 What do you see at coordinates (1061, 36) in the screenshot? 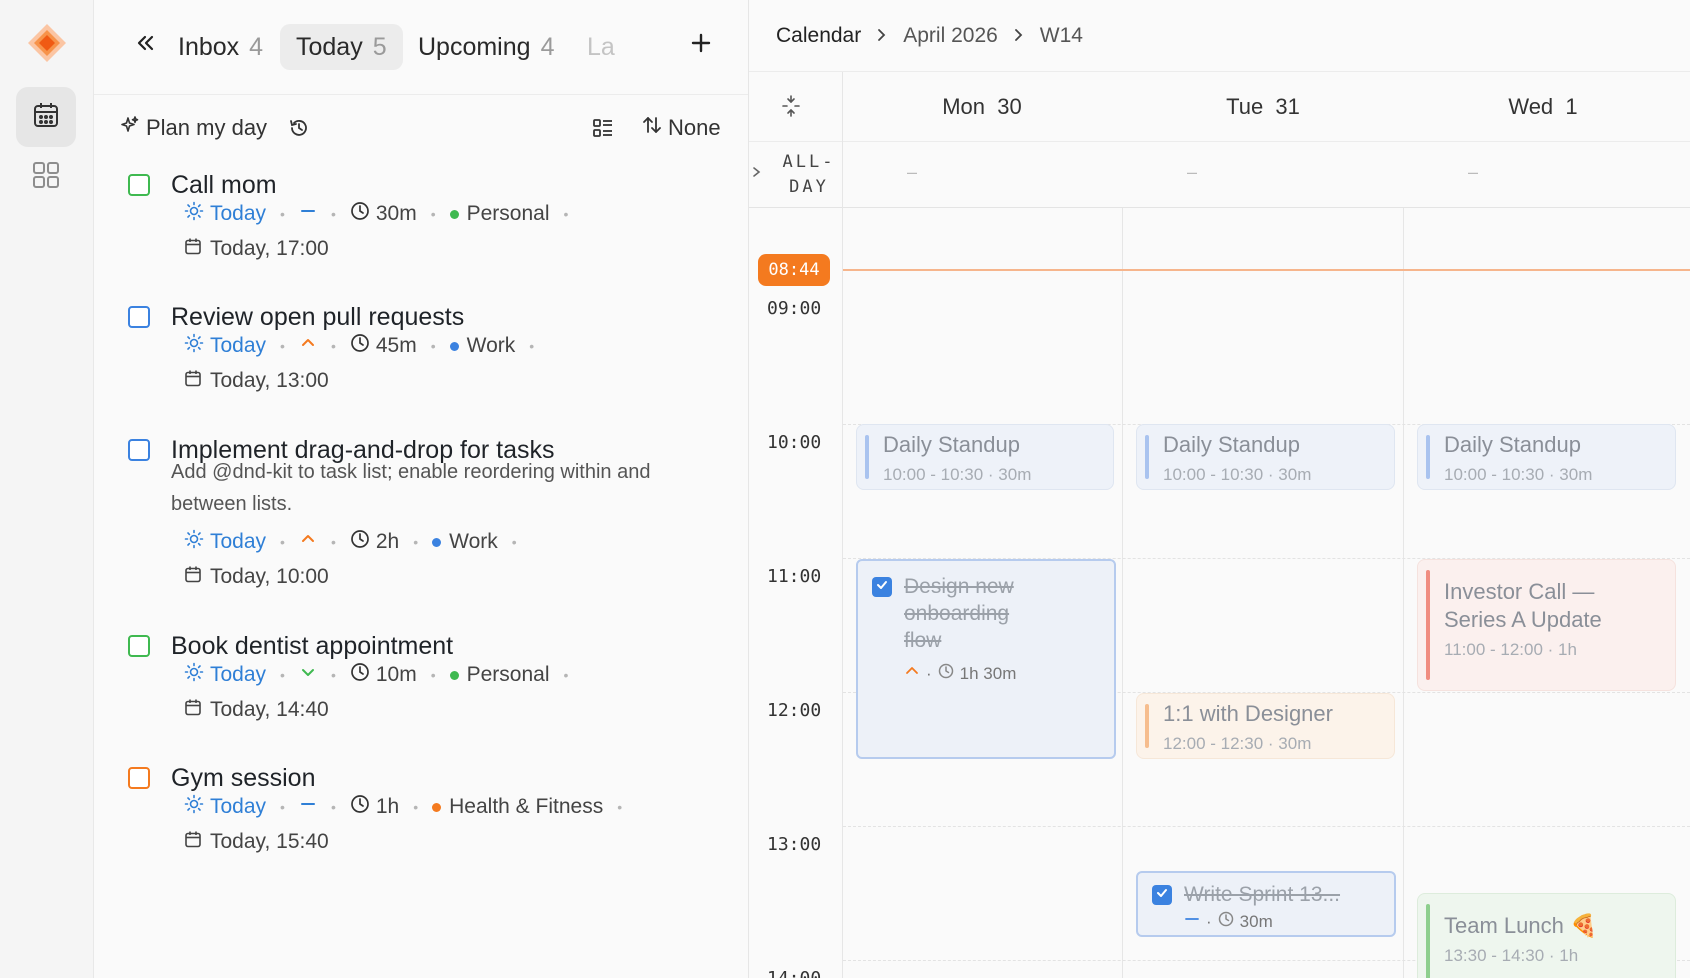
I see `breadcrumb-week: W14` at bounding box center [1061, 36].